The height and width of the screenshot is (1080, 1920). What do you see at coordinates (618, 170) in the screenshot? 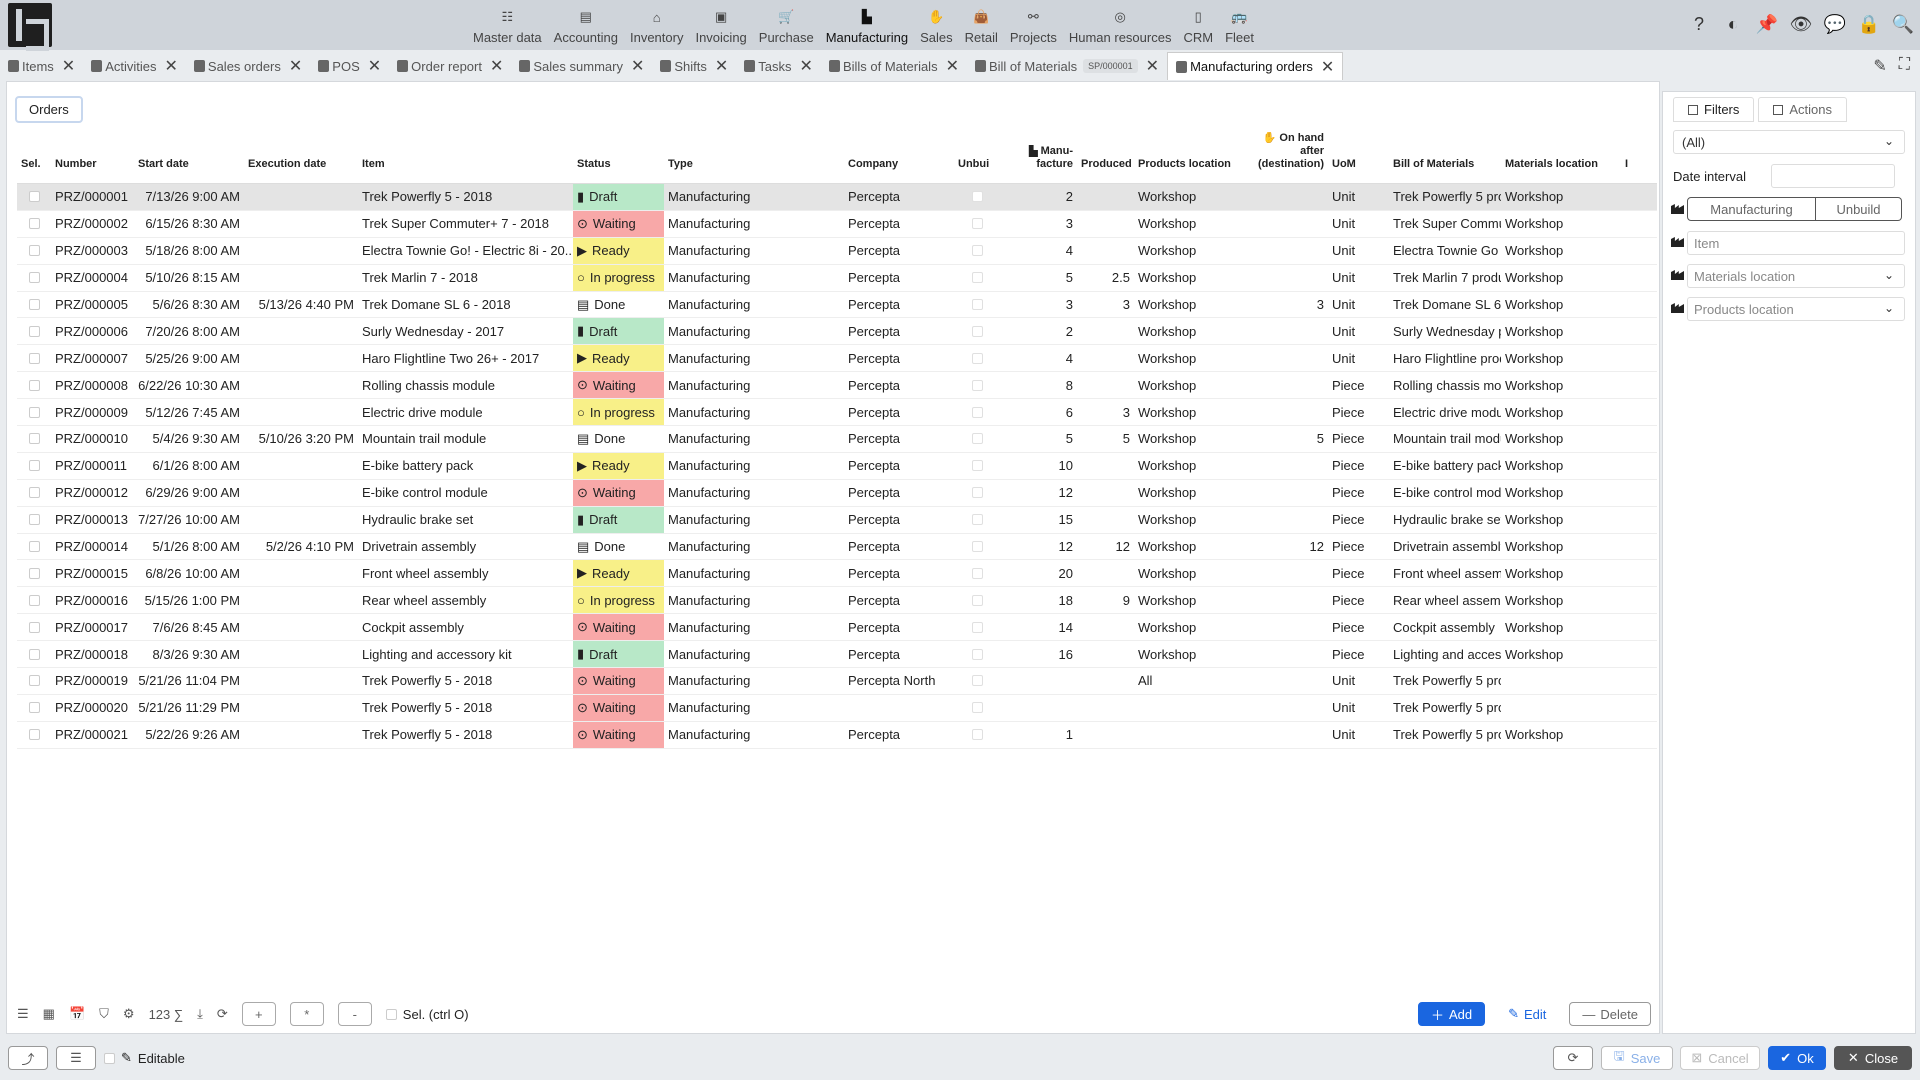
I see `col-status: Status` at bounding box center [618, 170].